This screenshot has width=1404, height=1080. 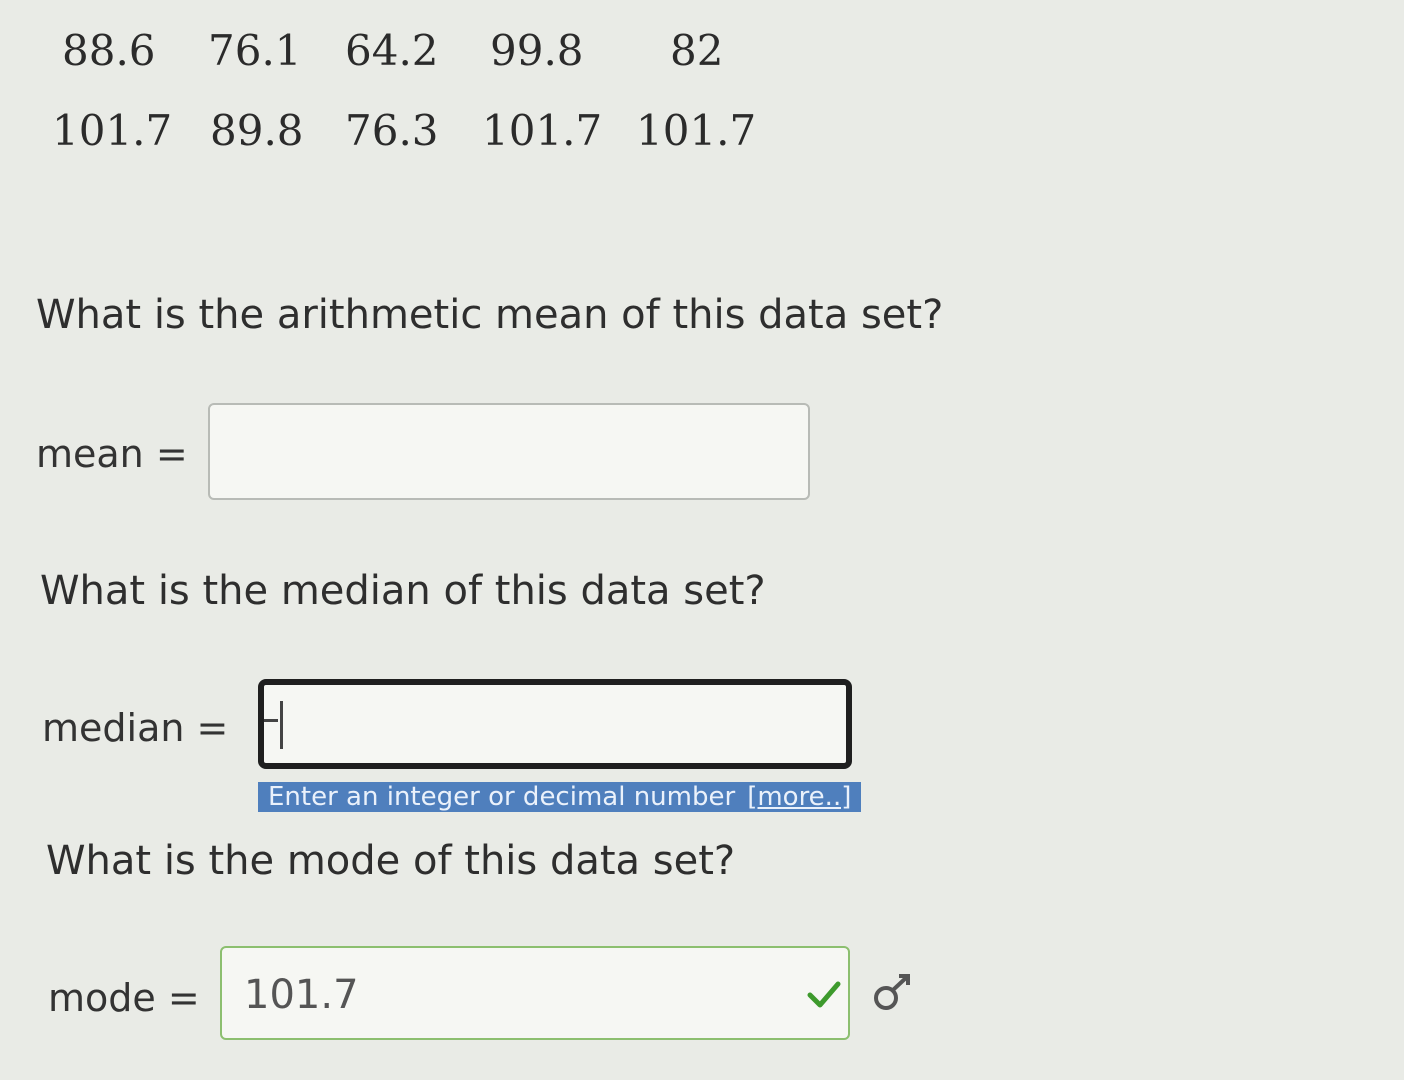 I want to click on mean-input, so click(x=509, y=451).